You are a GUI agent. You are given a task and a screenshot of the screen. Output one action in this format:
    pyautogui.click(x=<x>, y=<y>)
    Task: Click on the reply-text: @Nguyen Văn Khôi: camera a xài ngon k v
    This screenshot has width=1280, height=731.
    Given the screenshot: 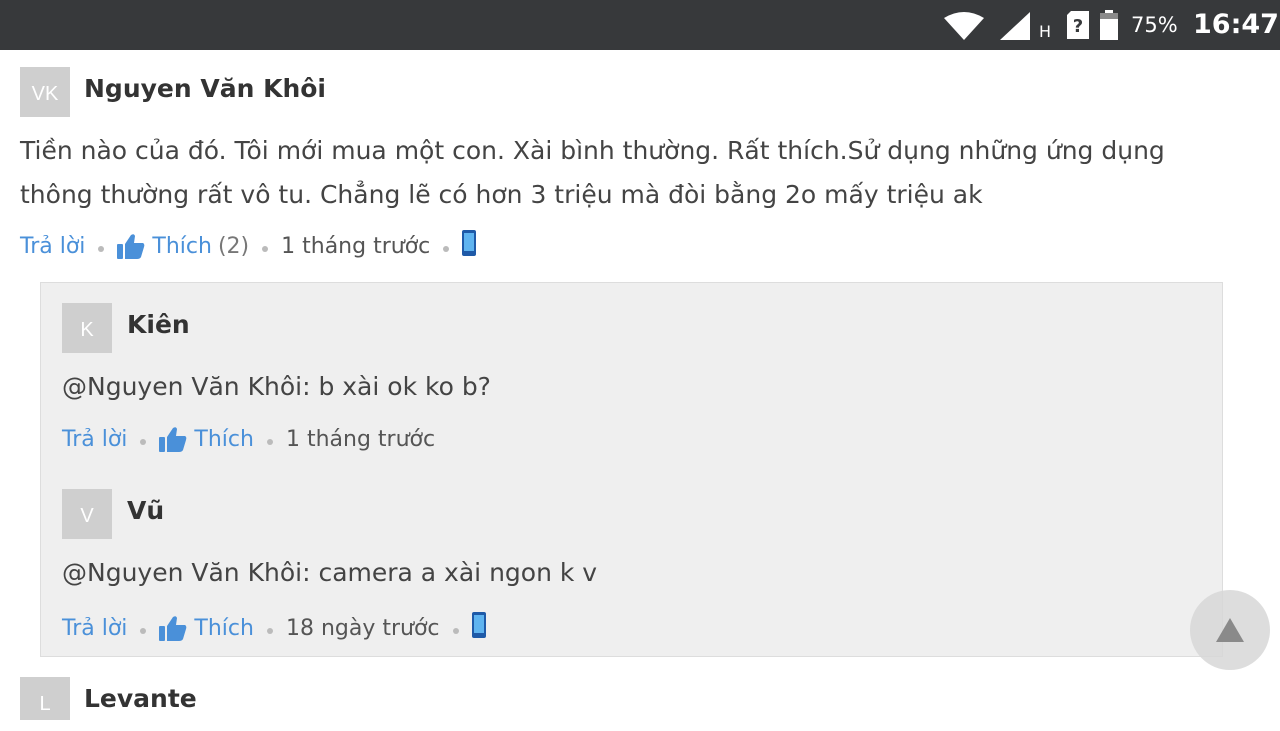 What is the action you would take?
    pyautogui.click(x=330, y=572)
    